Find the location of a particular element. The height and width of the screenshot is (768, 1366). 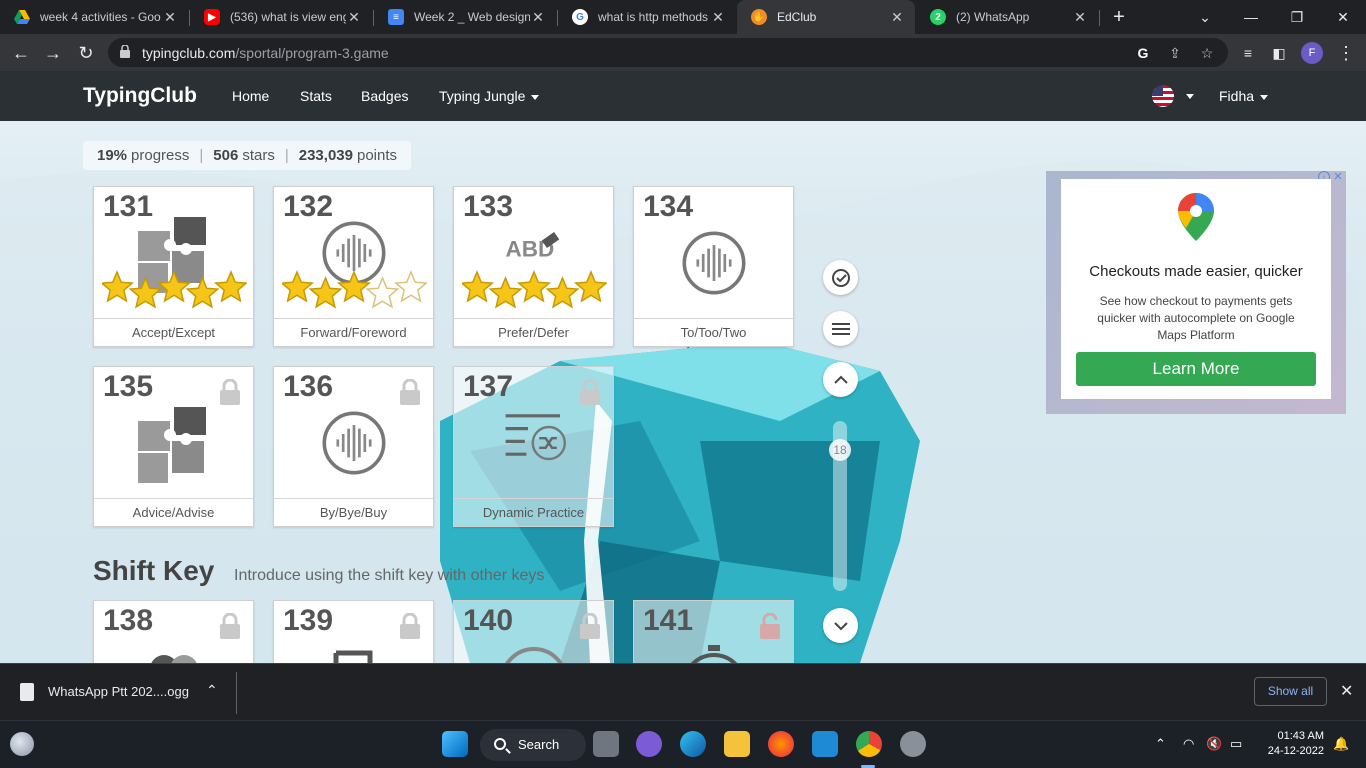

scroll-position-indicator: 18 is located at coordinates (840, 450).